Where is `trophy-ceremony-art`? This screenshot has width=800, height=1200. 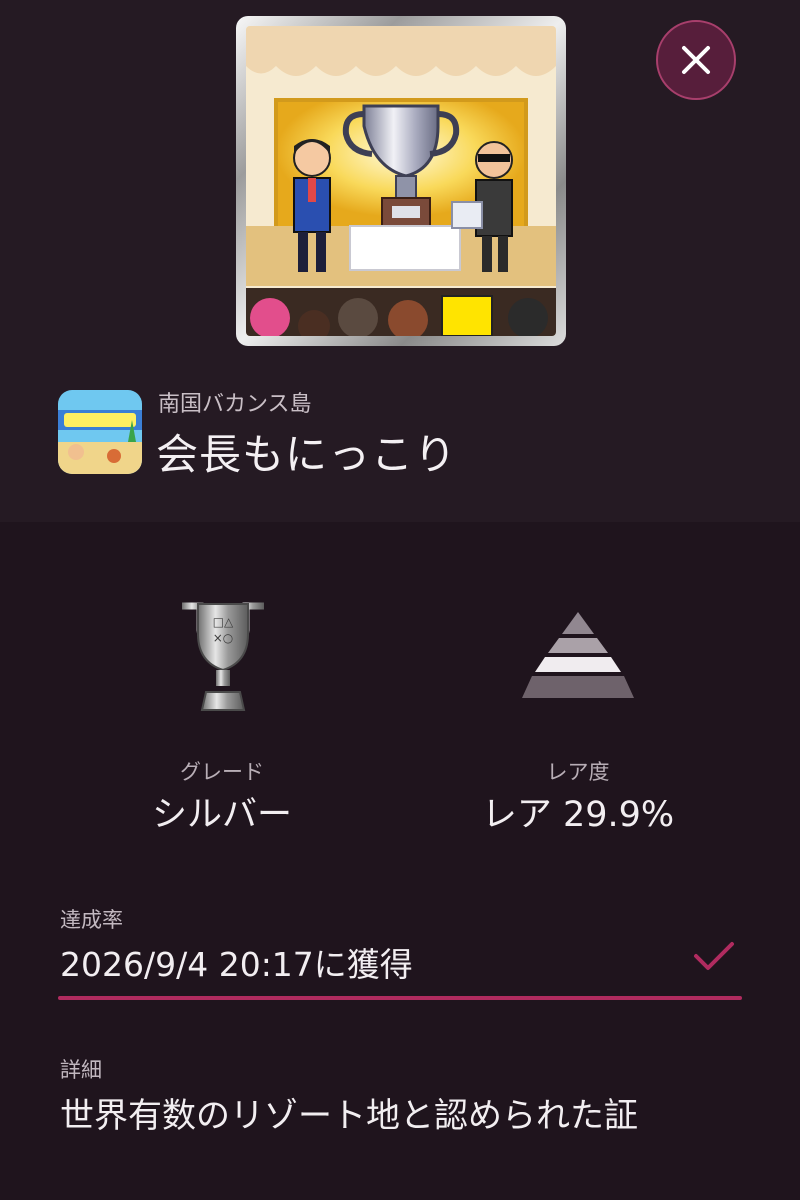
trophy-ceremony-art is located at coordinates (401, 181).